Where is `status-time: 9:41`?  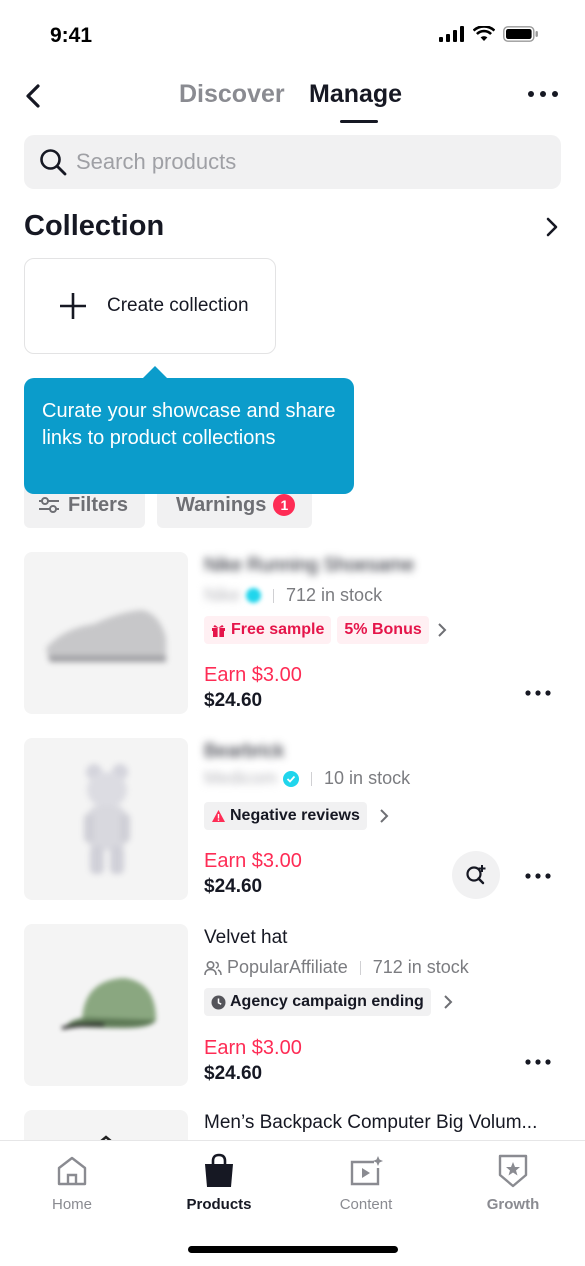
status-time: 9:41 is located at coordinates (71, 35).